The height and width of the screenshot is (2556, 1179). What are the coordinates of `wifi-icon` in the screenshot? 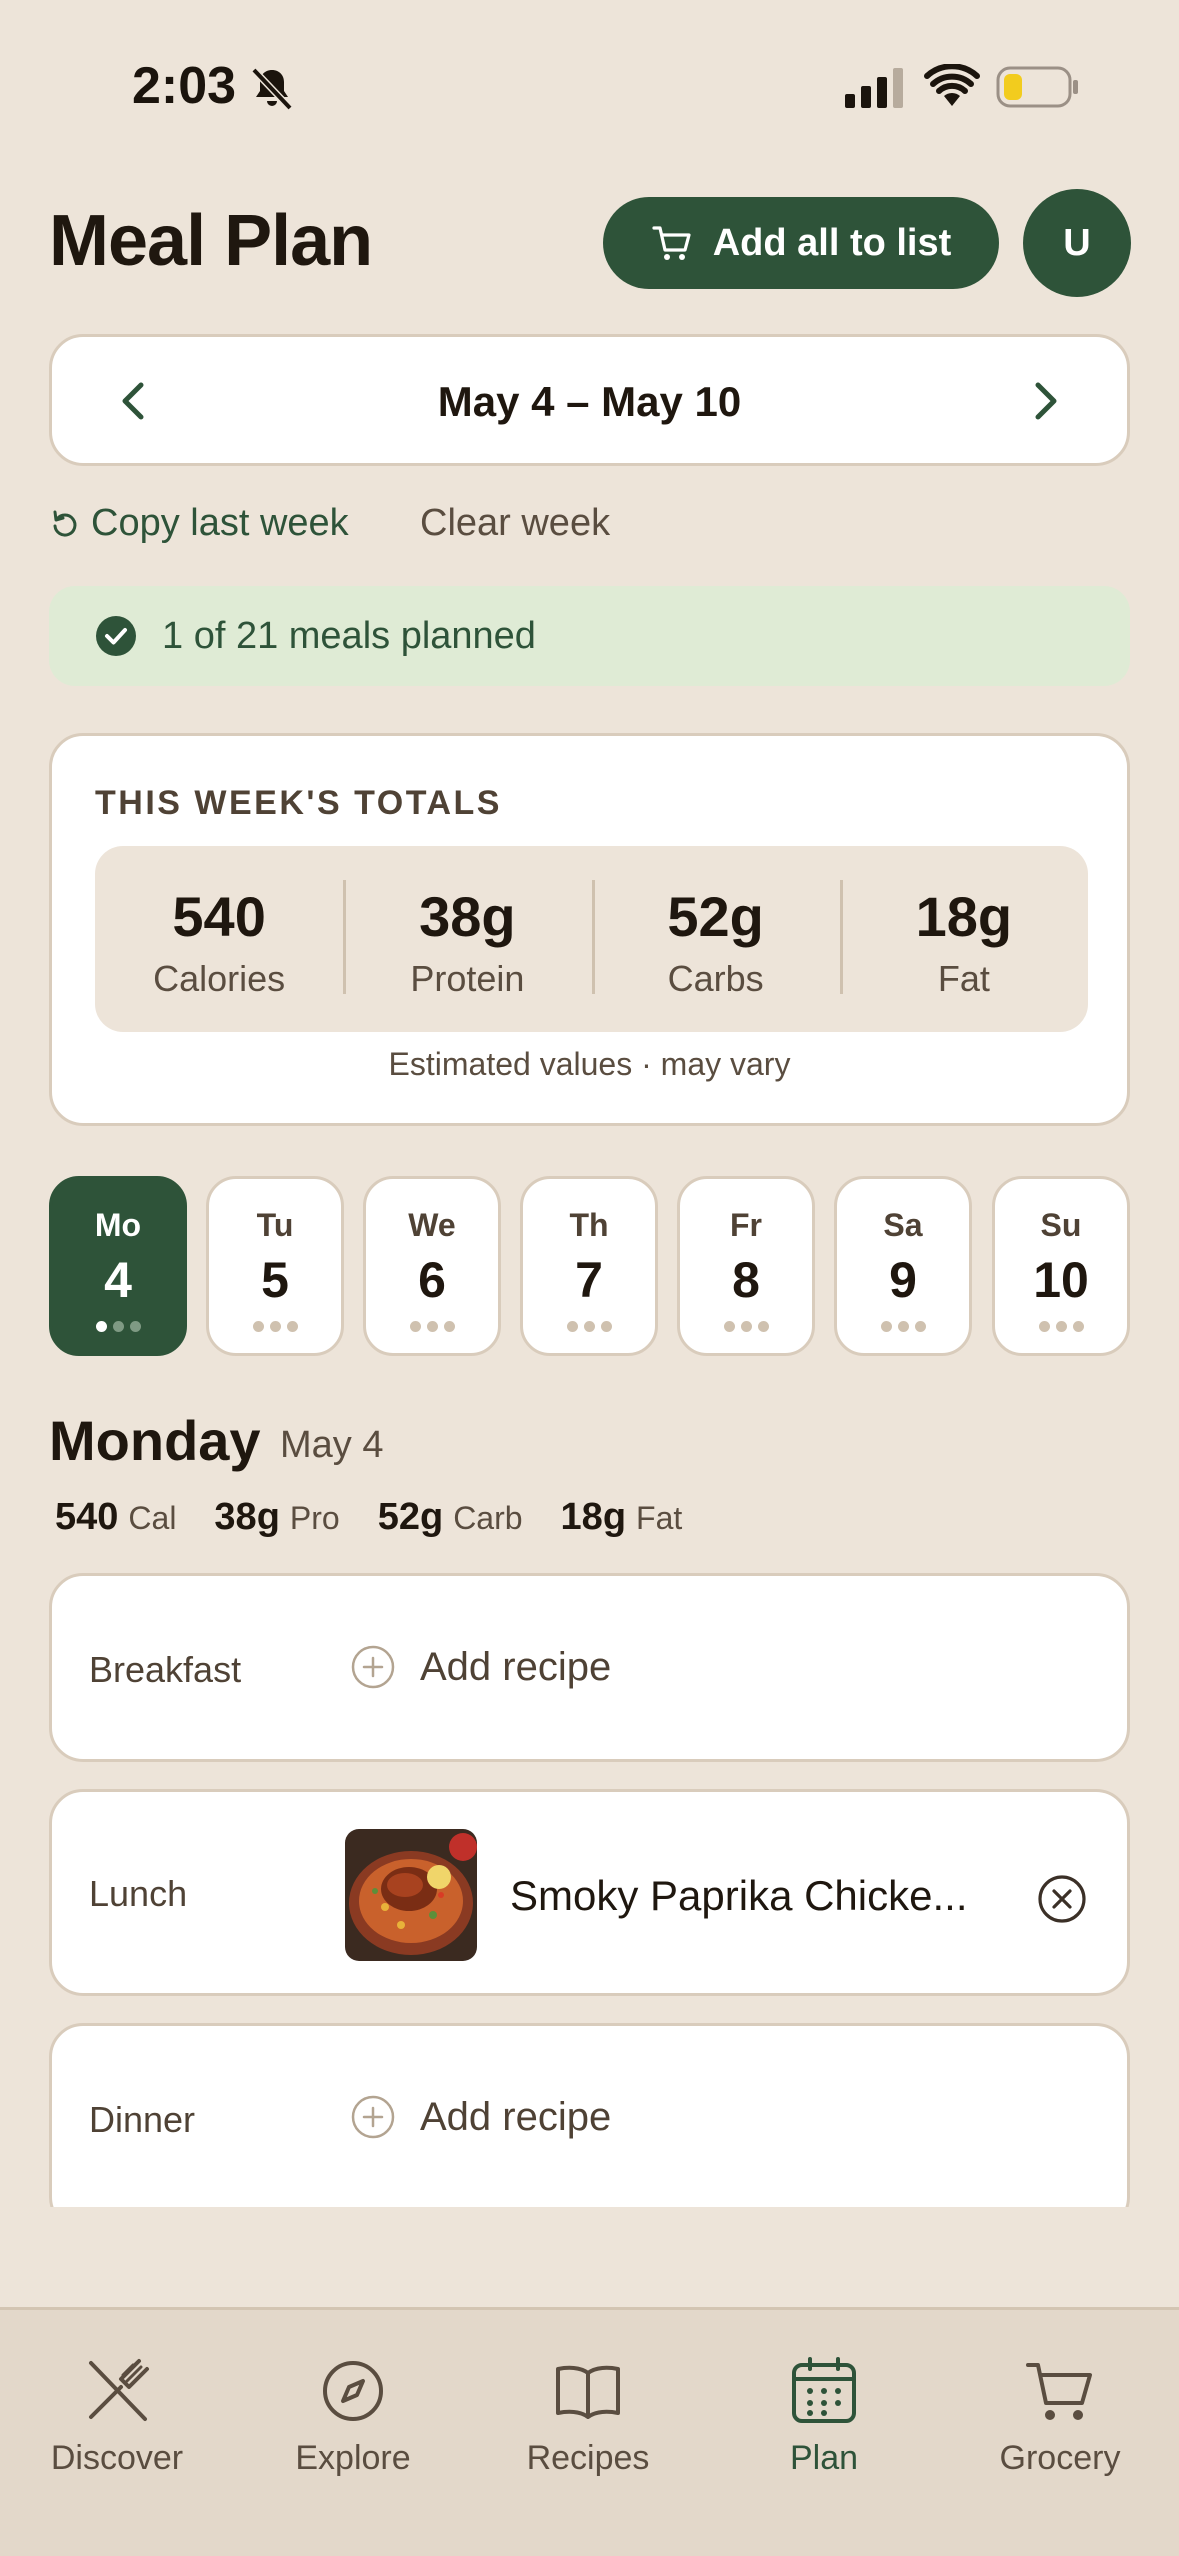 It's located at (952, 85).